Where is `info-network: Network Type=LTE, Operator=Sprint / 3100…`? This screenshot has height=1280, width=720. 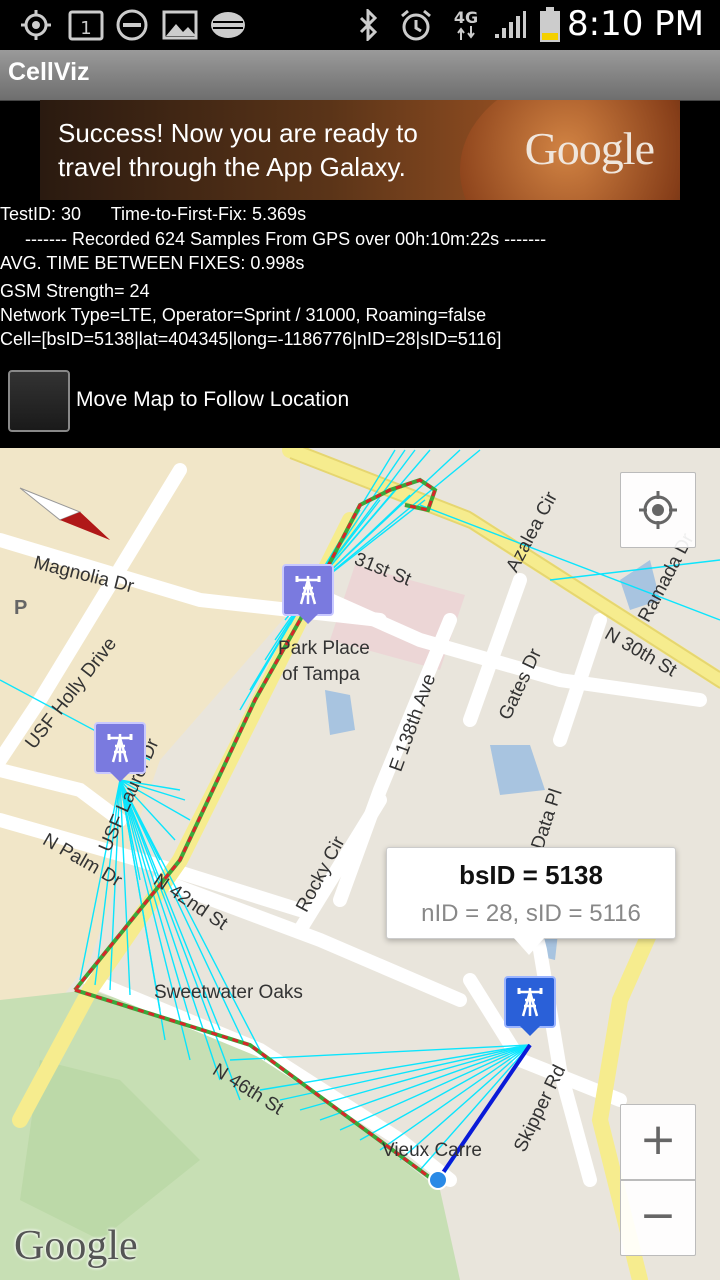 info-network: Network Type=LTE, Operator=Sprint / 3100… is located at coordinates (243, 315).